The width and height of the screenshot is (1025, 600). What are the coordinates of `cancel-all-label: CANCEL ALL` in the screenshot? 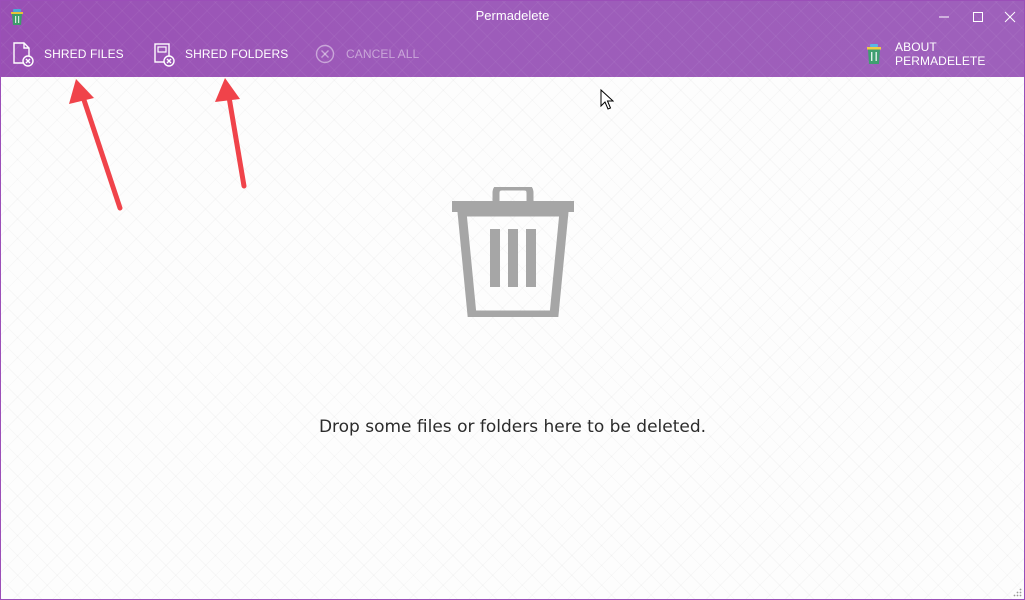 It's located at (383, 54).